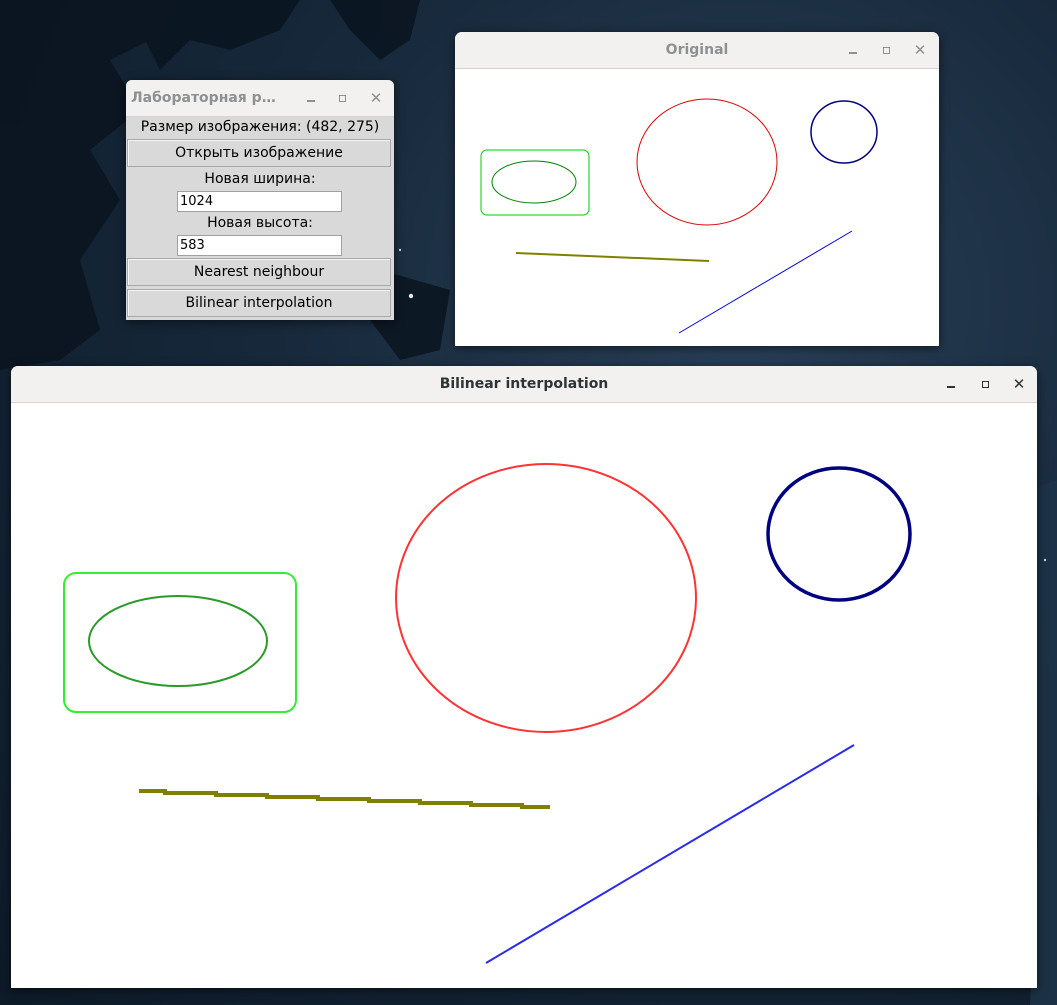  What do you see at coordinates (259, 303) in the screenshot?
I see `bilinear-interpolation-button: Bilinear interpolation` at bounding box center [259, 303].